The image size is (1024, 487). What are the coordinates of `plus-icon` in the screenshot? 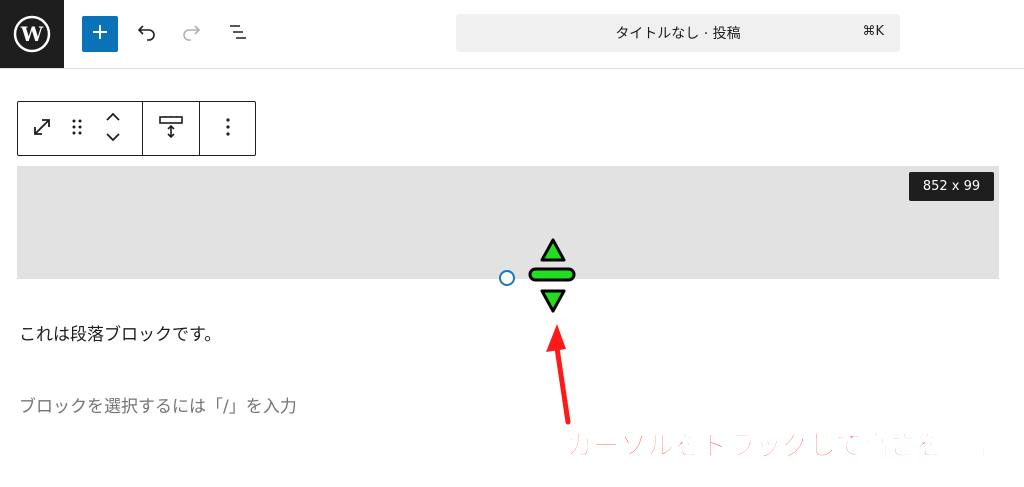 It's located at (100, 34).